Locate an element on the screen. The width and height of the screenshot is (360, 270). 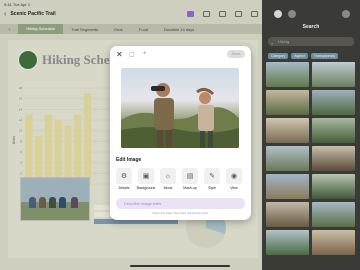
panel-header: Search is located at coordinates (311, 15).